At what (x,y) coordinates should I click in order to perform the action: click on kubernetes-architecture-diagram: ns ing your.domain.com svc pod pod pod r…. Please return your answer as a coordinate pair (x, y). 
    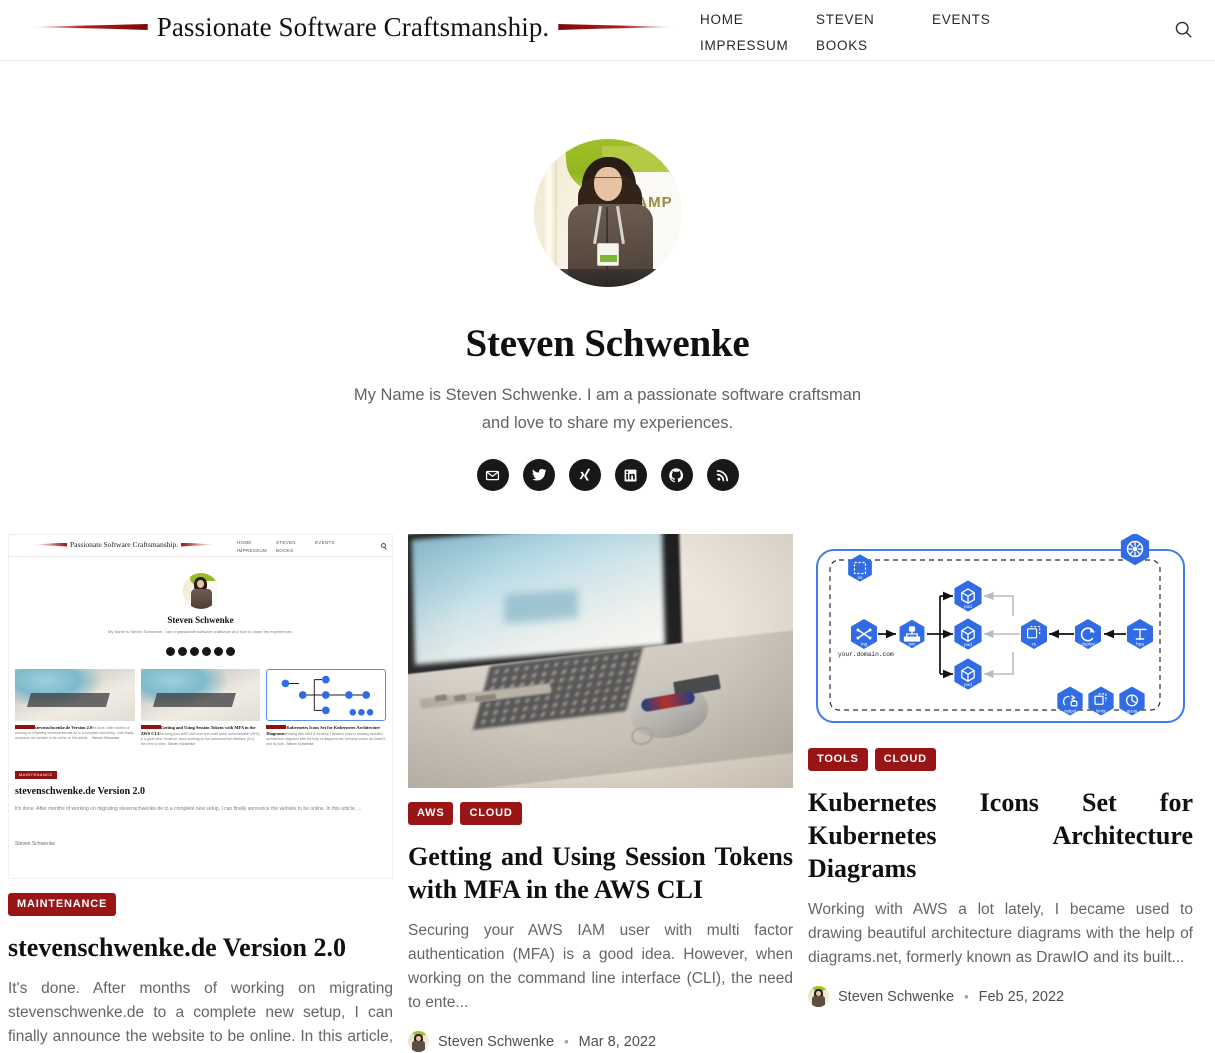
    Looking at the image, I should click on (1000, 634).